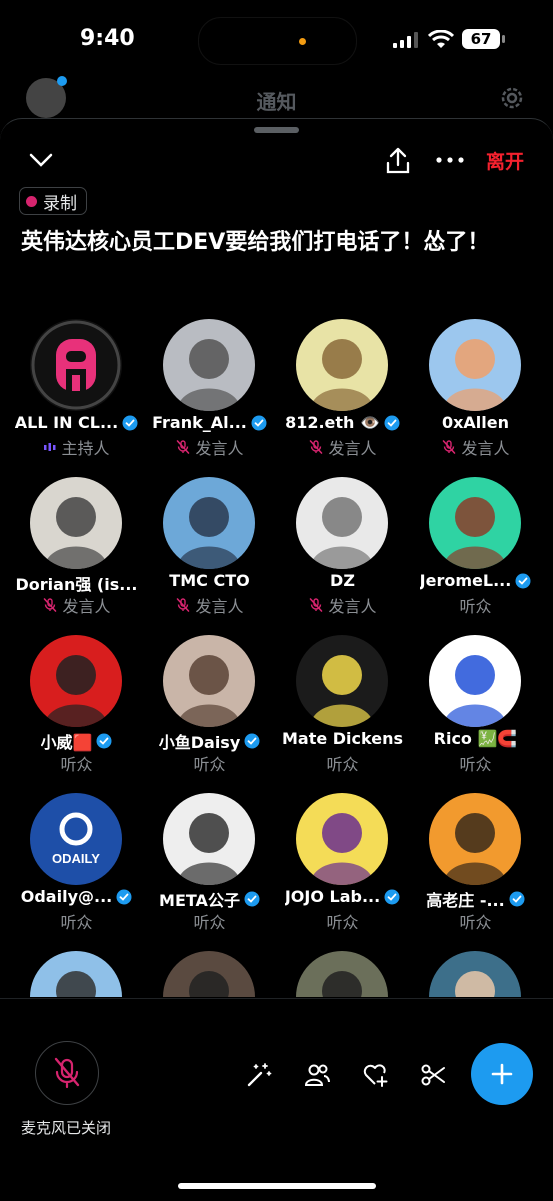  I want to click on home-indicator, so click(277, 1186).